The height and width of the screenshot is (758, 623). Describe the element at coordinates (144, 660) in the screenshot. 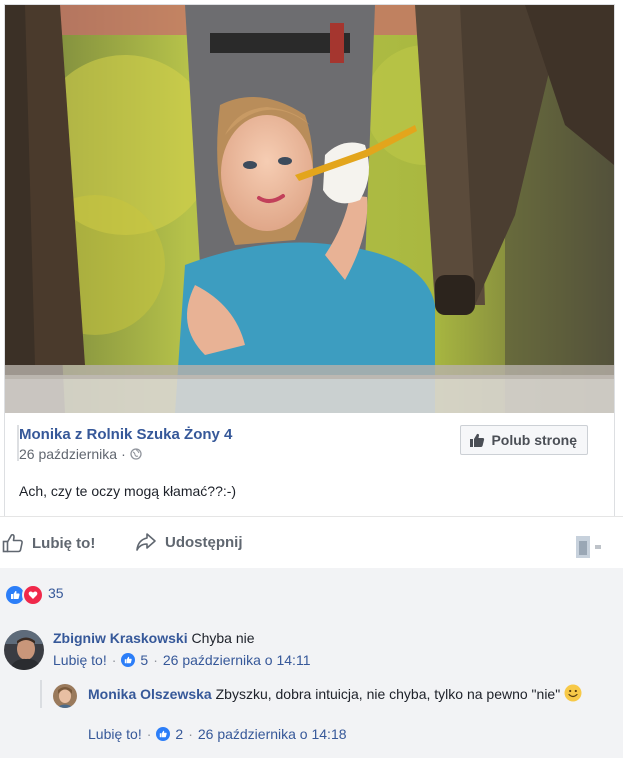

I see `comment-like-count: 5` at that location.